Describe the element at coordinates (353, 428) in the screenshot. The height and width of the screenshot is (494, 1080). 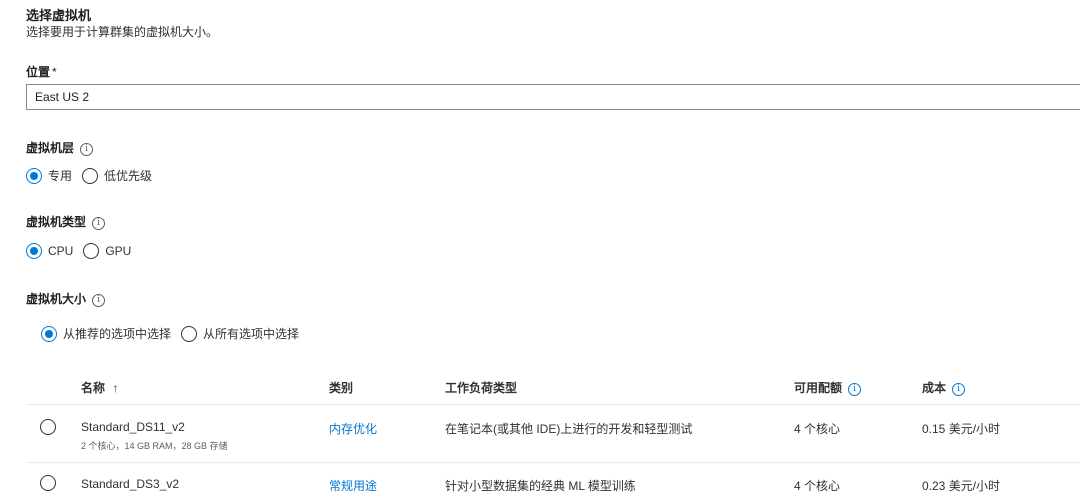
I see `vm-category-link: 内存优化` at that location.